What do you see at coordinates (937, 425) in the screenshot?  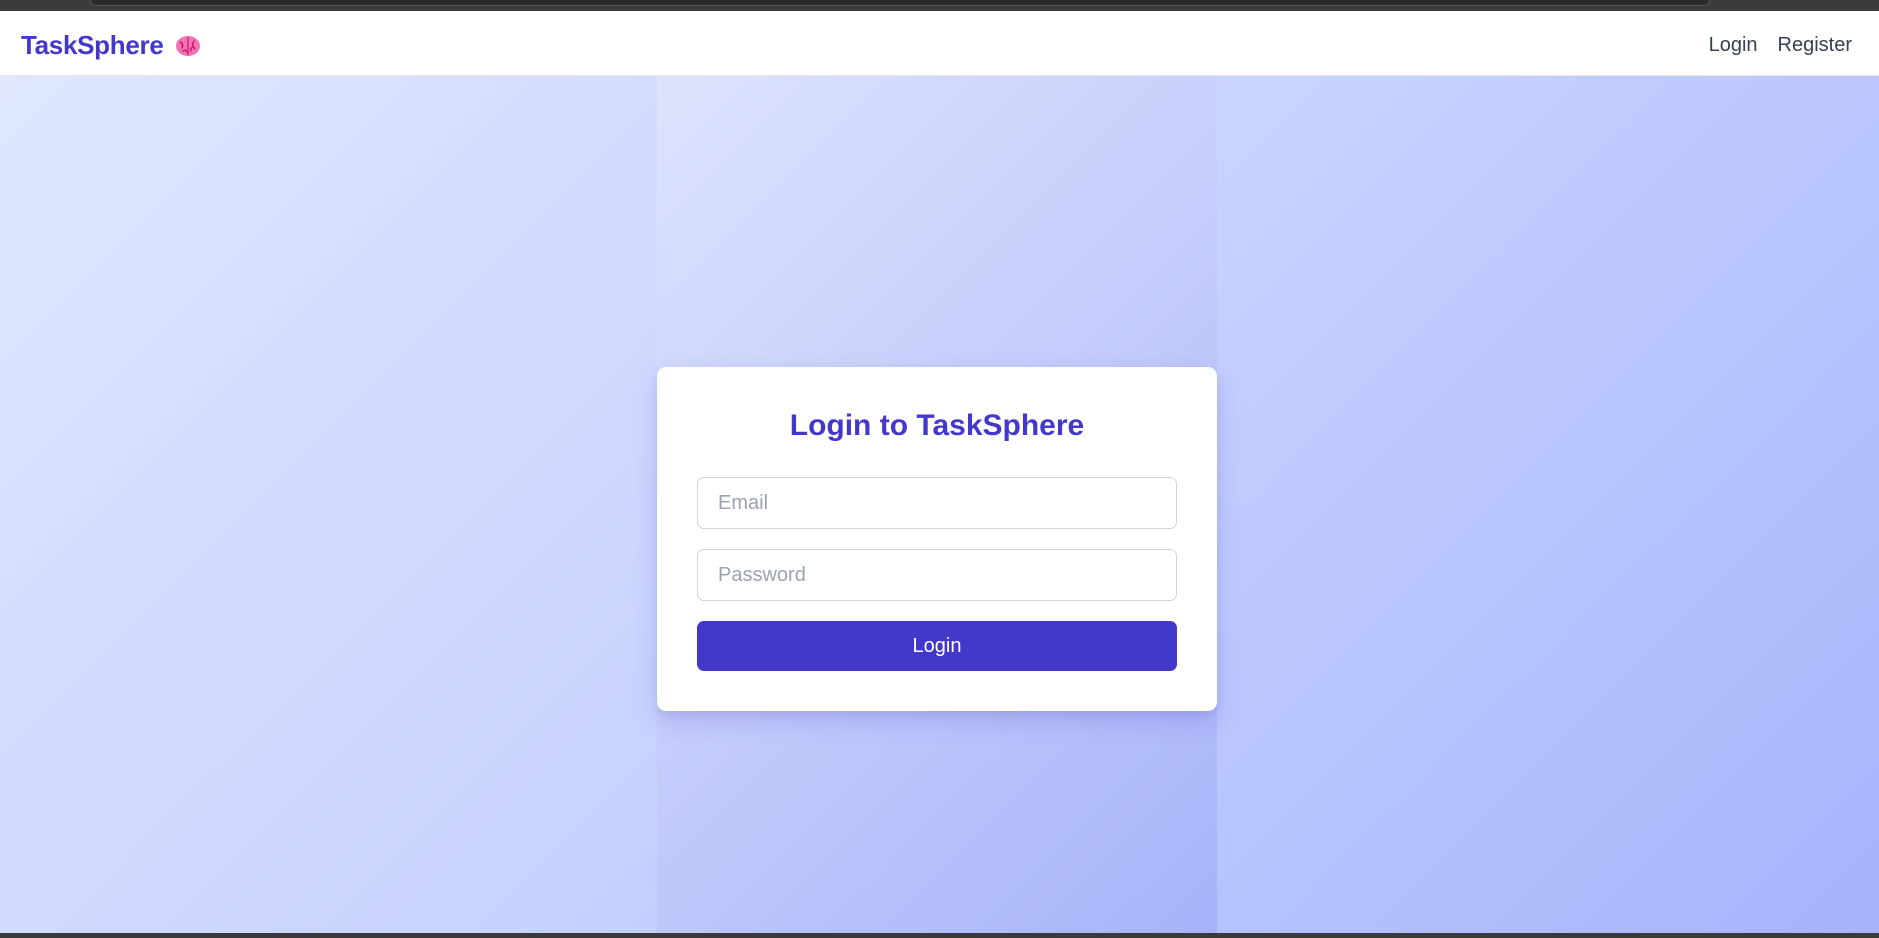 I see `login-title: Login to TaskSphere` at bounding box center [937, 425].